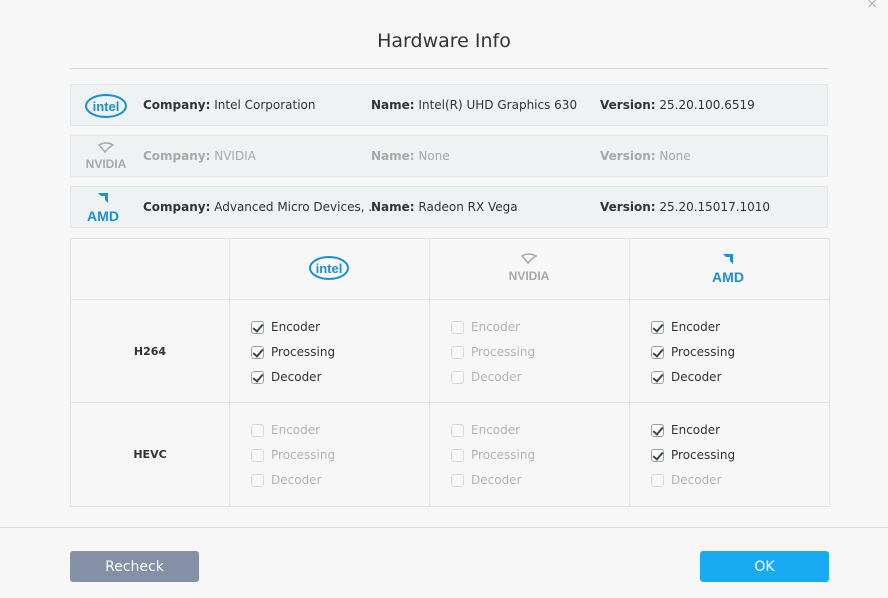 The width and height of the screenshot is (888, 598). What do you see at coordinates (529, 268) in the screenshot?
I see `nvidia-column-logo-icon: NVIDIA` at bounding box center [529, 268].